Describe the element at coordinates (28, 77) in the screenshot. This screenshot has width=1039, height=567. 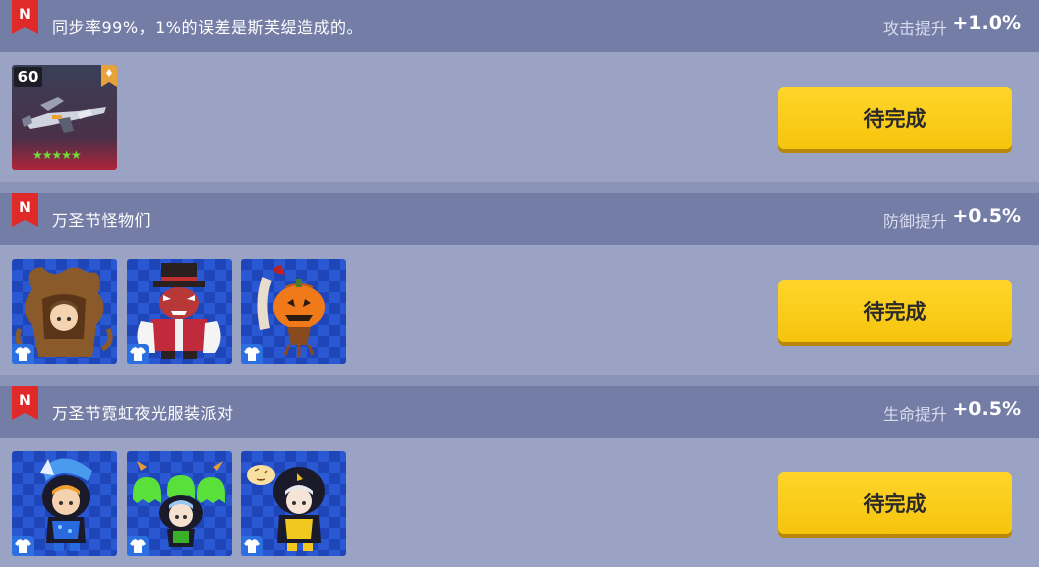
I see `level-badge: 60` at that location.